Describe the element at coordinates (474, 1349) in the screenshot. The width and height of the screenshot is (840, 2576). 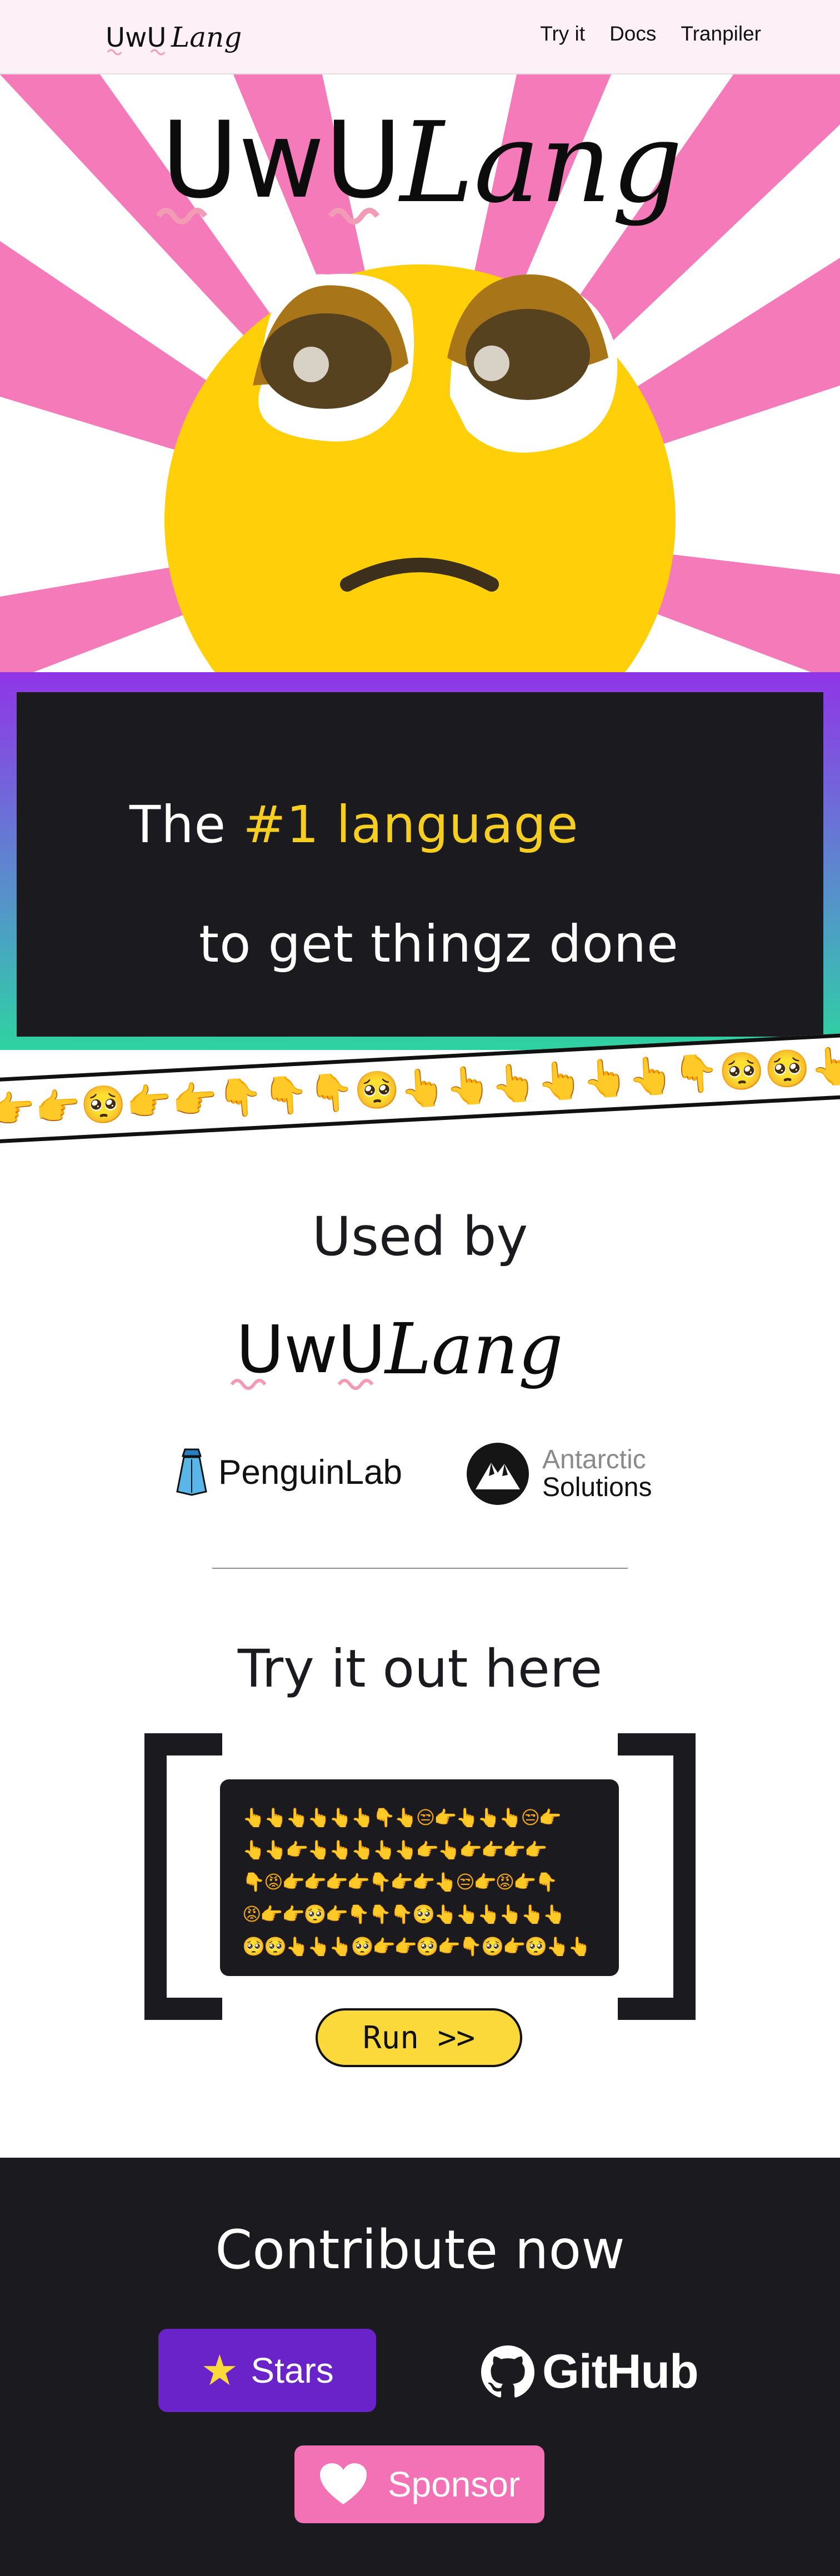
I see `used-by-logo-lang: Lang` at that location.